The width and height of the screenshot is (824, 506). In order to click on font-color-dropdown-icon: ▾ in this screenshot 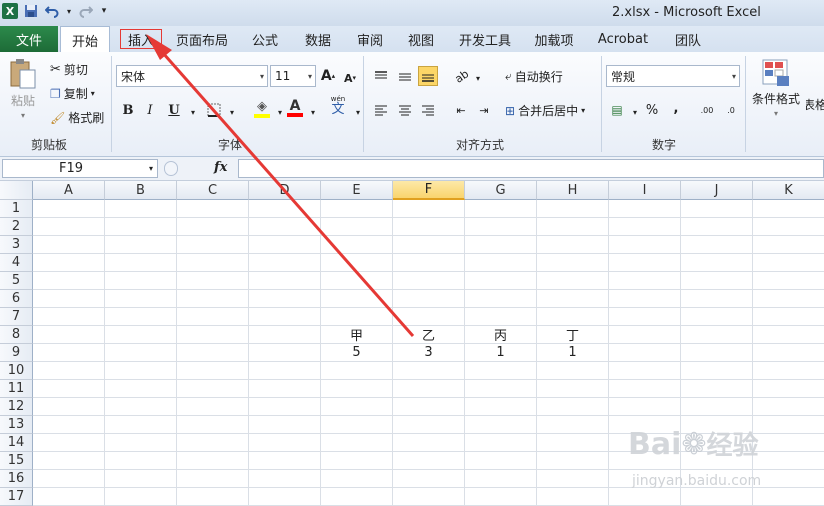, I will do `click(313, 112)`.